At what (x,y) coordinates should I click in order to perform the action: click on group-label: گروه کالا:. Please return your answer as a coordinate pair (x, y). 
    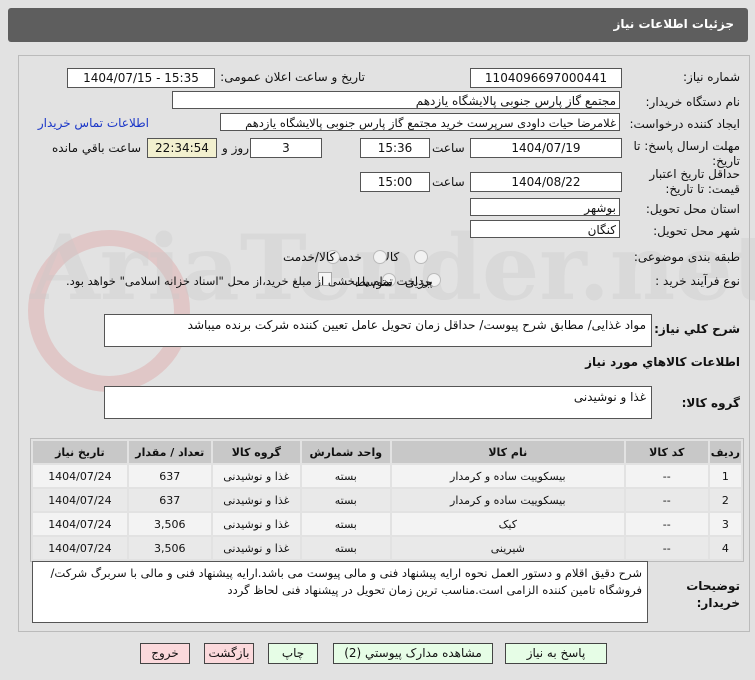
    Looking at the image, I should click on (710, 403).